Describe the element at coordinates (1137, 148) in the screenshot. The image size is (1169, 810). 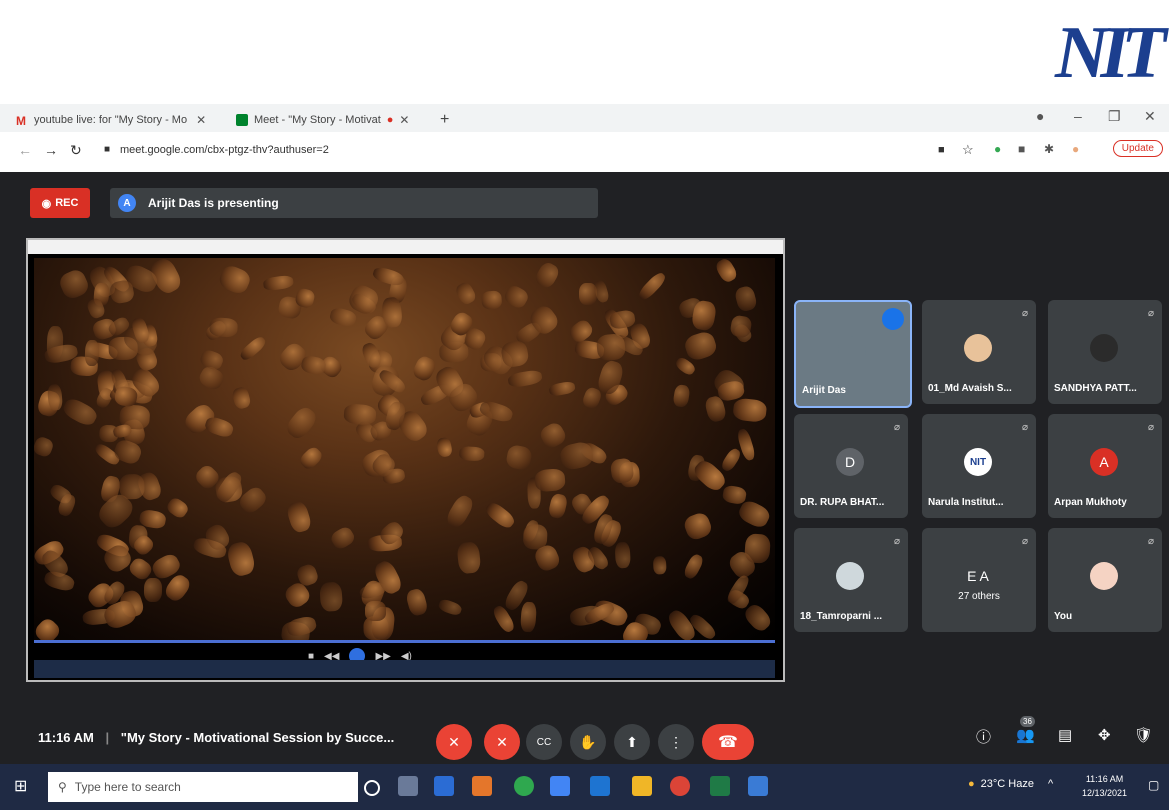
I see `update-button: Update` at that location.